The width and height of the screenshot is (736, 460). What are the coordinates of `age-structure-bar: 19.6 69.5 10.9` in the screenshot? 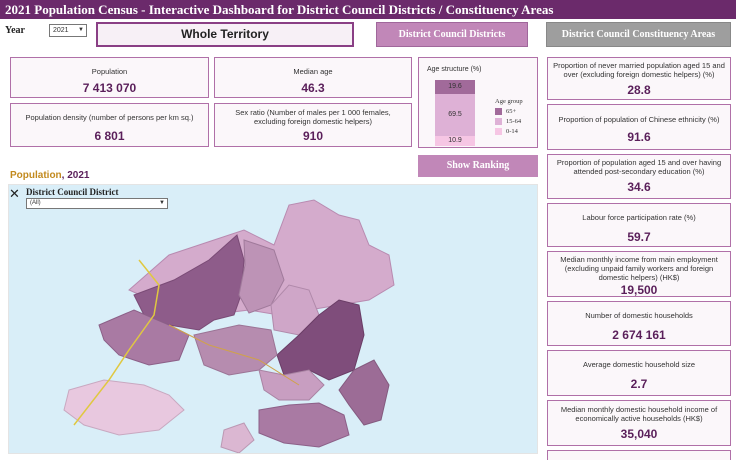 It's located at (455, 113).